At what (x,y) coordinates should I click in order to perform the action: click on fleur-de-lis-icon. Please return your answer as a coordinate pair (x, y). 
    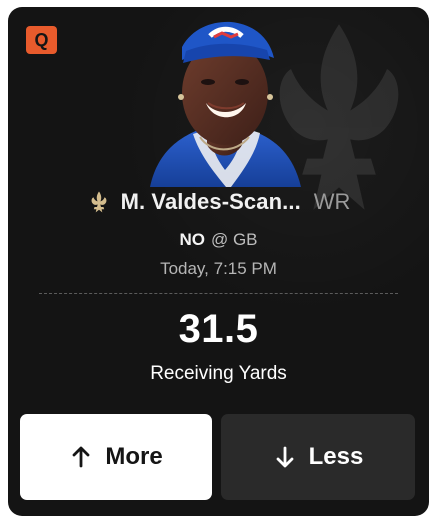
    Looking at the image, I should click on (99, 202).